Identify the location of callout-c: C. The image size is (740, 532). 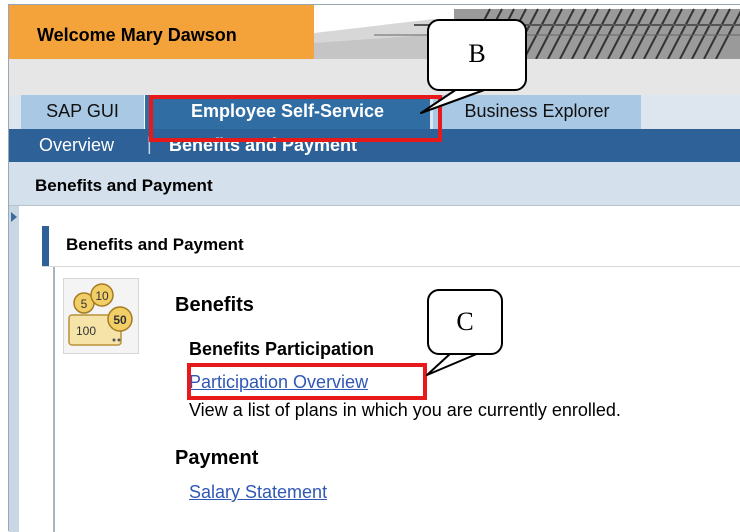
(465, 322).